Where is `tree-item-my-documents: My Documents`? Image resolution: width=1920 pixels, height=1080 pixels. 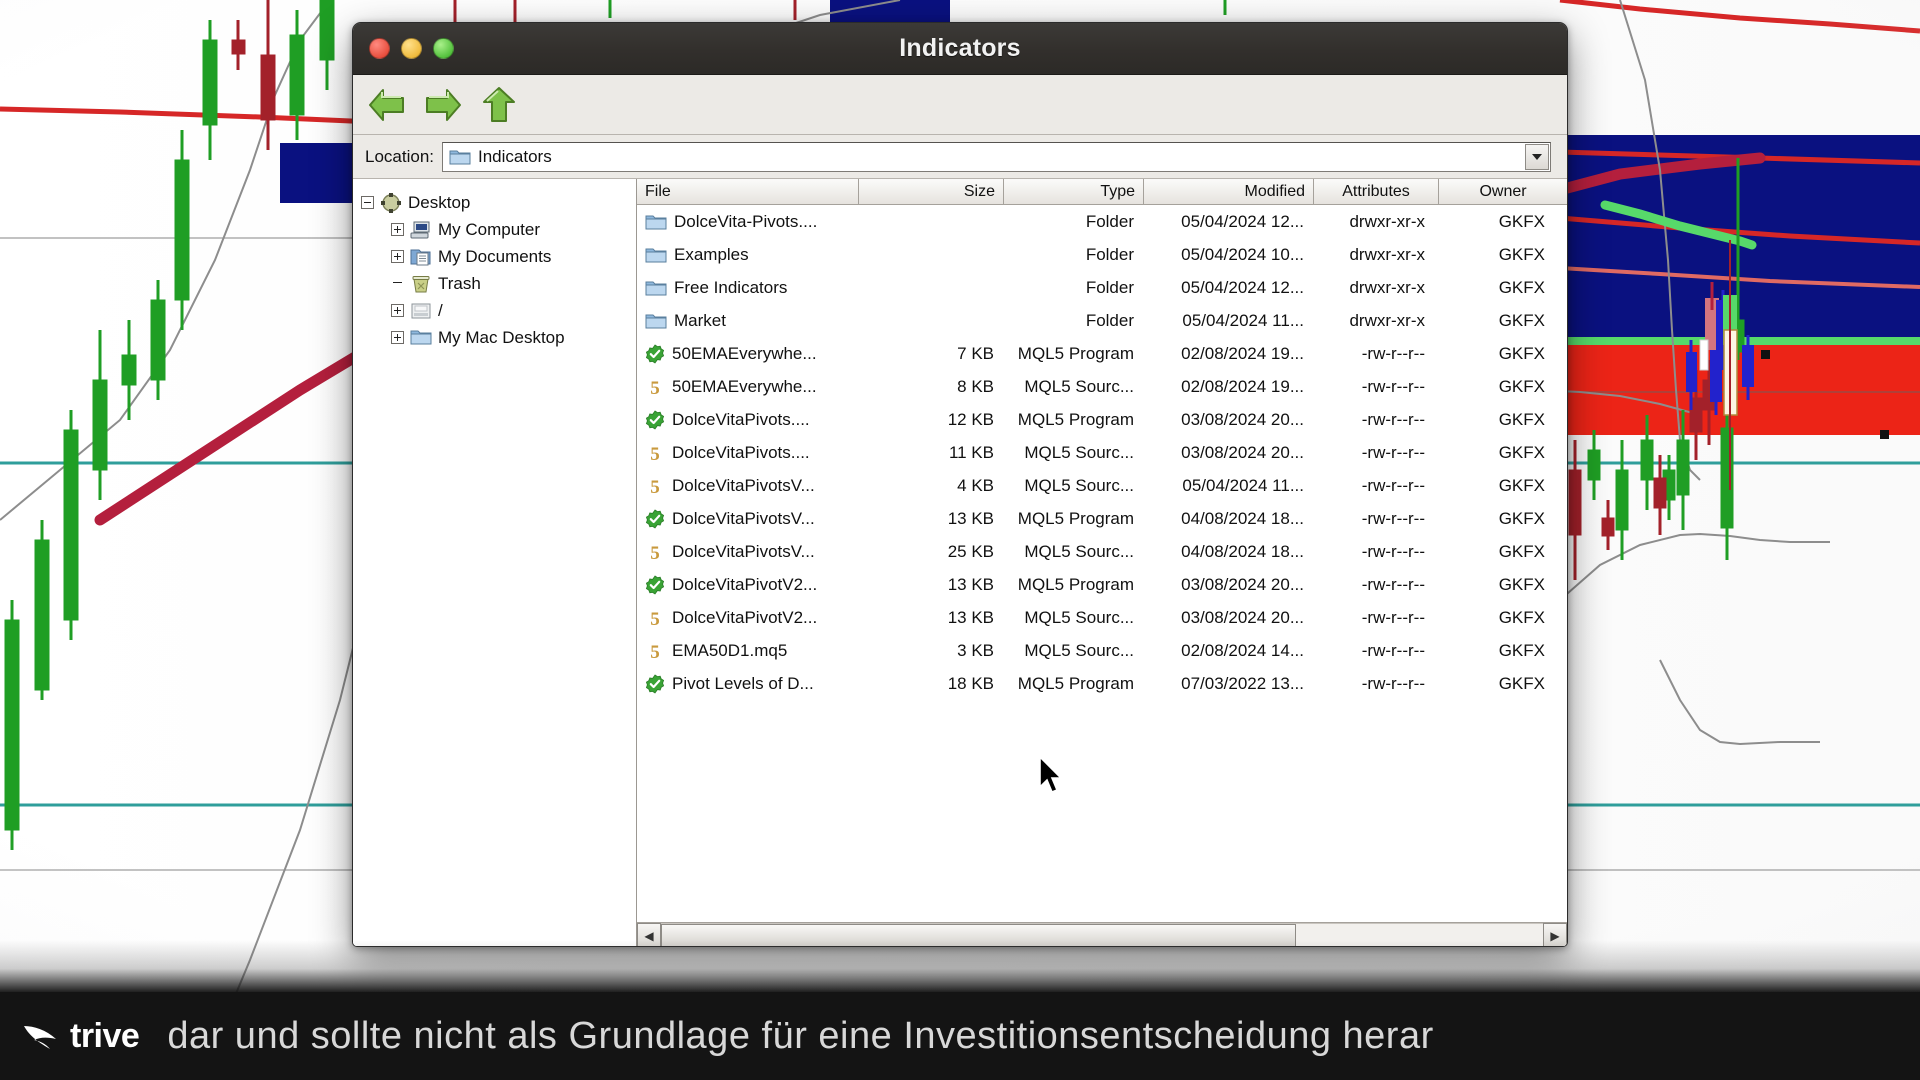 tree-item-my-documents: My Documents is located at coordinates (498, 256).